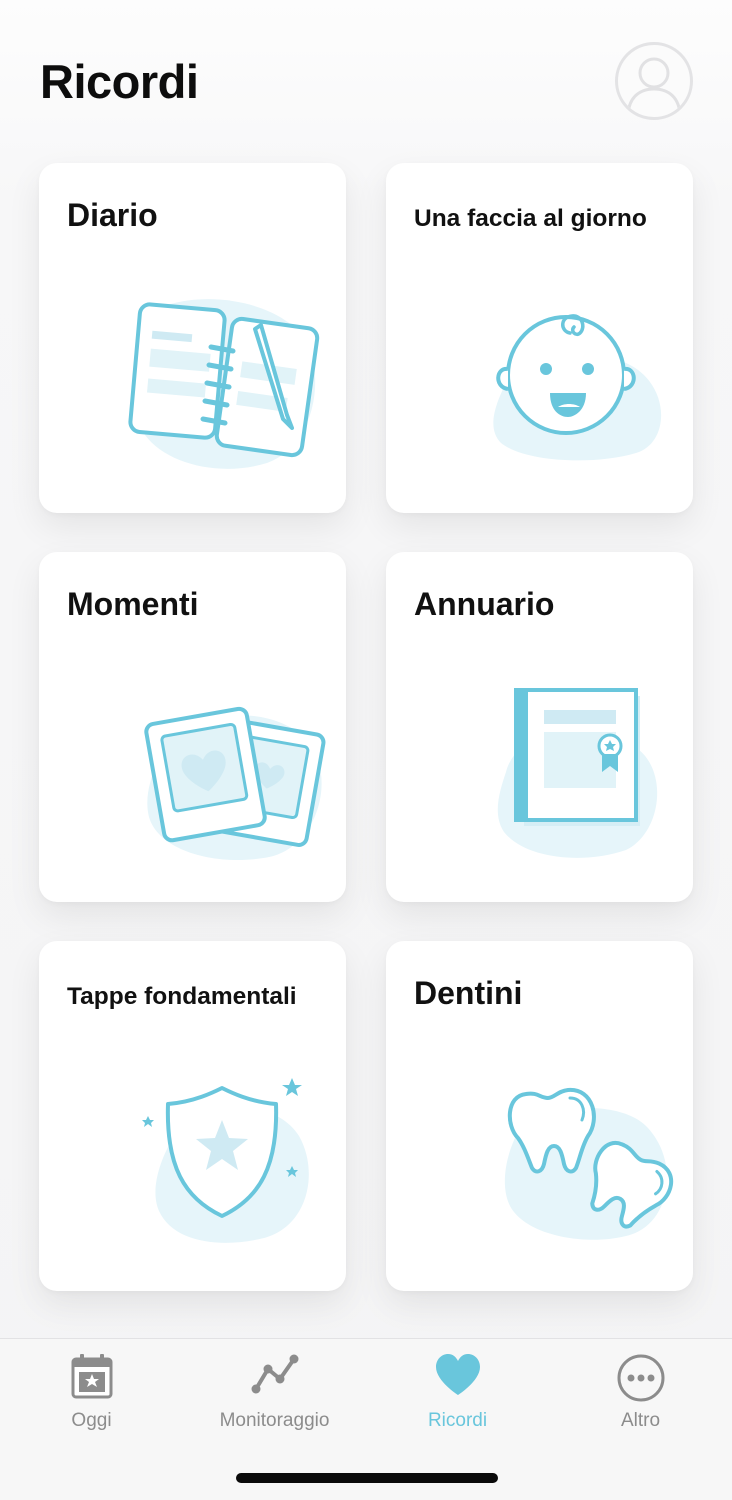 This screenshot has height=1500, width=732. I want to click on shield-star-icon, so click(225, 1160).